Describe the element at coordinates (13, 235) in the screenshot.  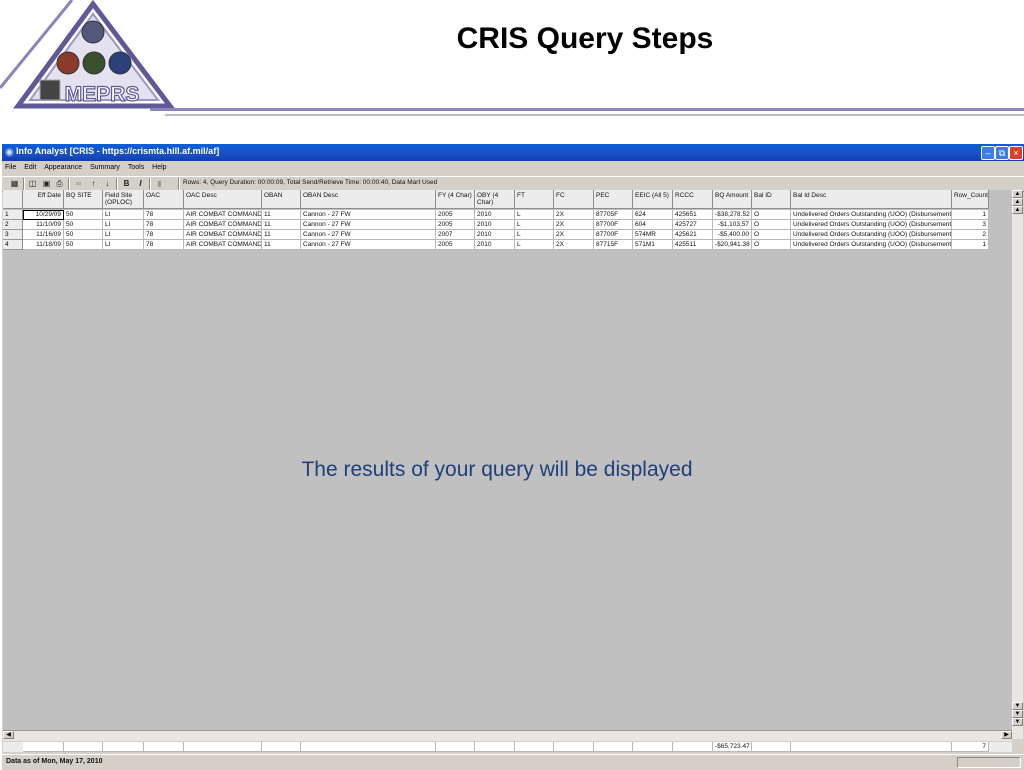
I see `row-number: 3` at that location.